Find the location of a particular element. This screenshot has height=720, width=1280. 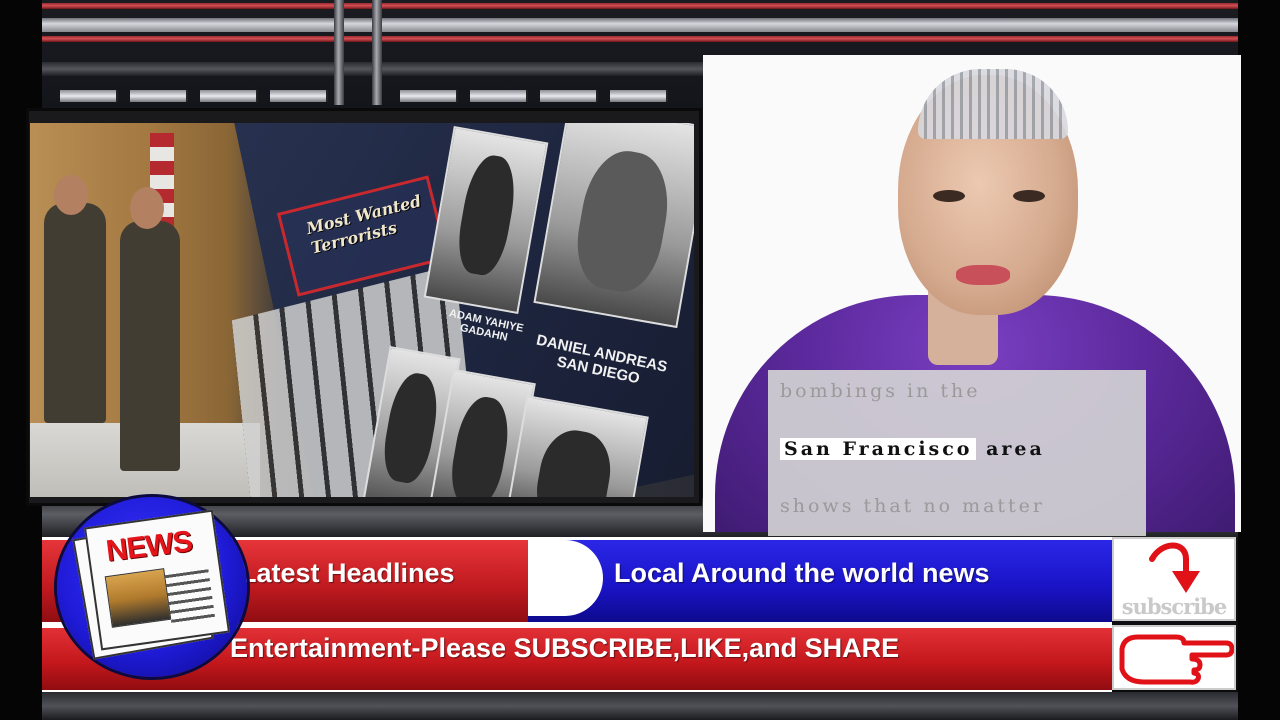

right-edge is located at coordinates (1259, 360).